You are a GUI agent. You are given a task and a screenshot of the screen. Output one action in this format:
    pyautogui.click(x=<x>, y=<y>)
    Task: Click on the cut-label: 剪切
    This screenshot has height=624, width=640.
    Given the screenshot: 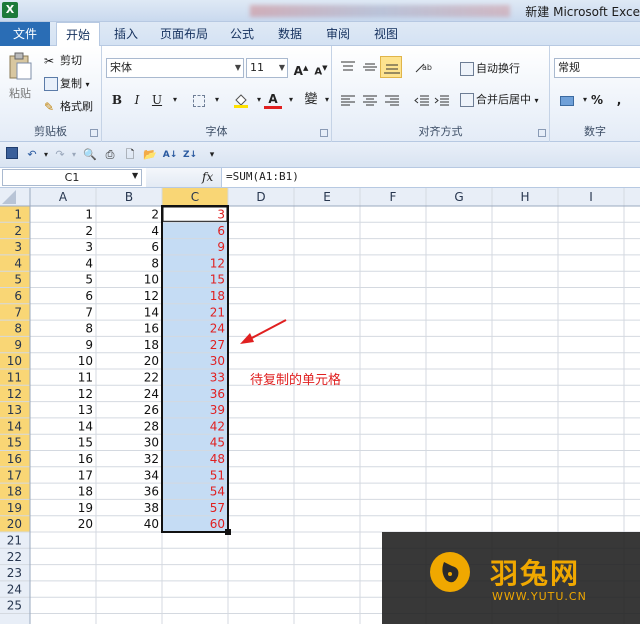 What is the action you would take?
    pyautogui.click(x=71, y=60)
    